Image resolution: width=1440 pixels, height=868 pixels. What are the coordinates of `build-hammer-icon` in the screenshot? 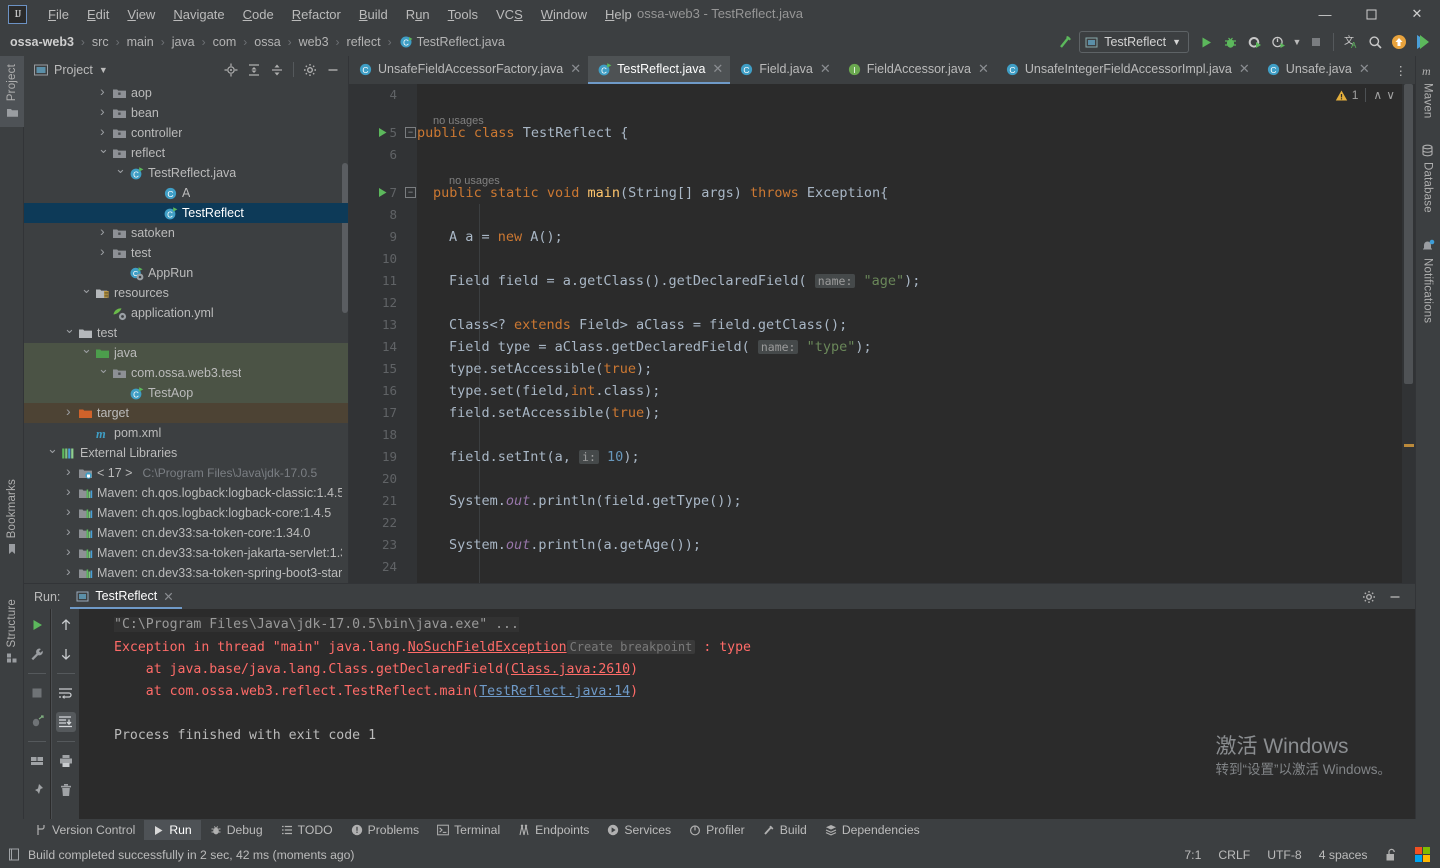 It's located at (1066, 42).